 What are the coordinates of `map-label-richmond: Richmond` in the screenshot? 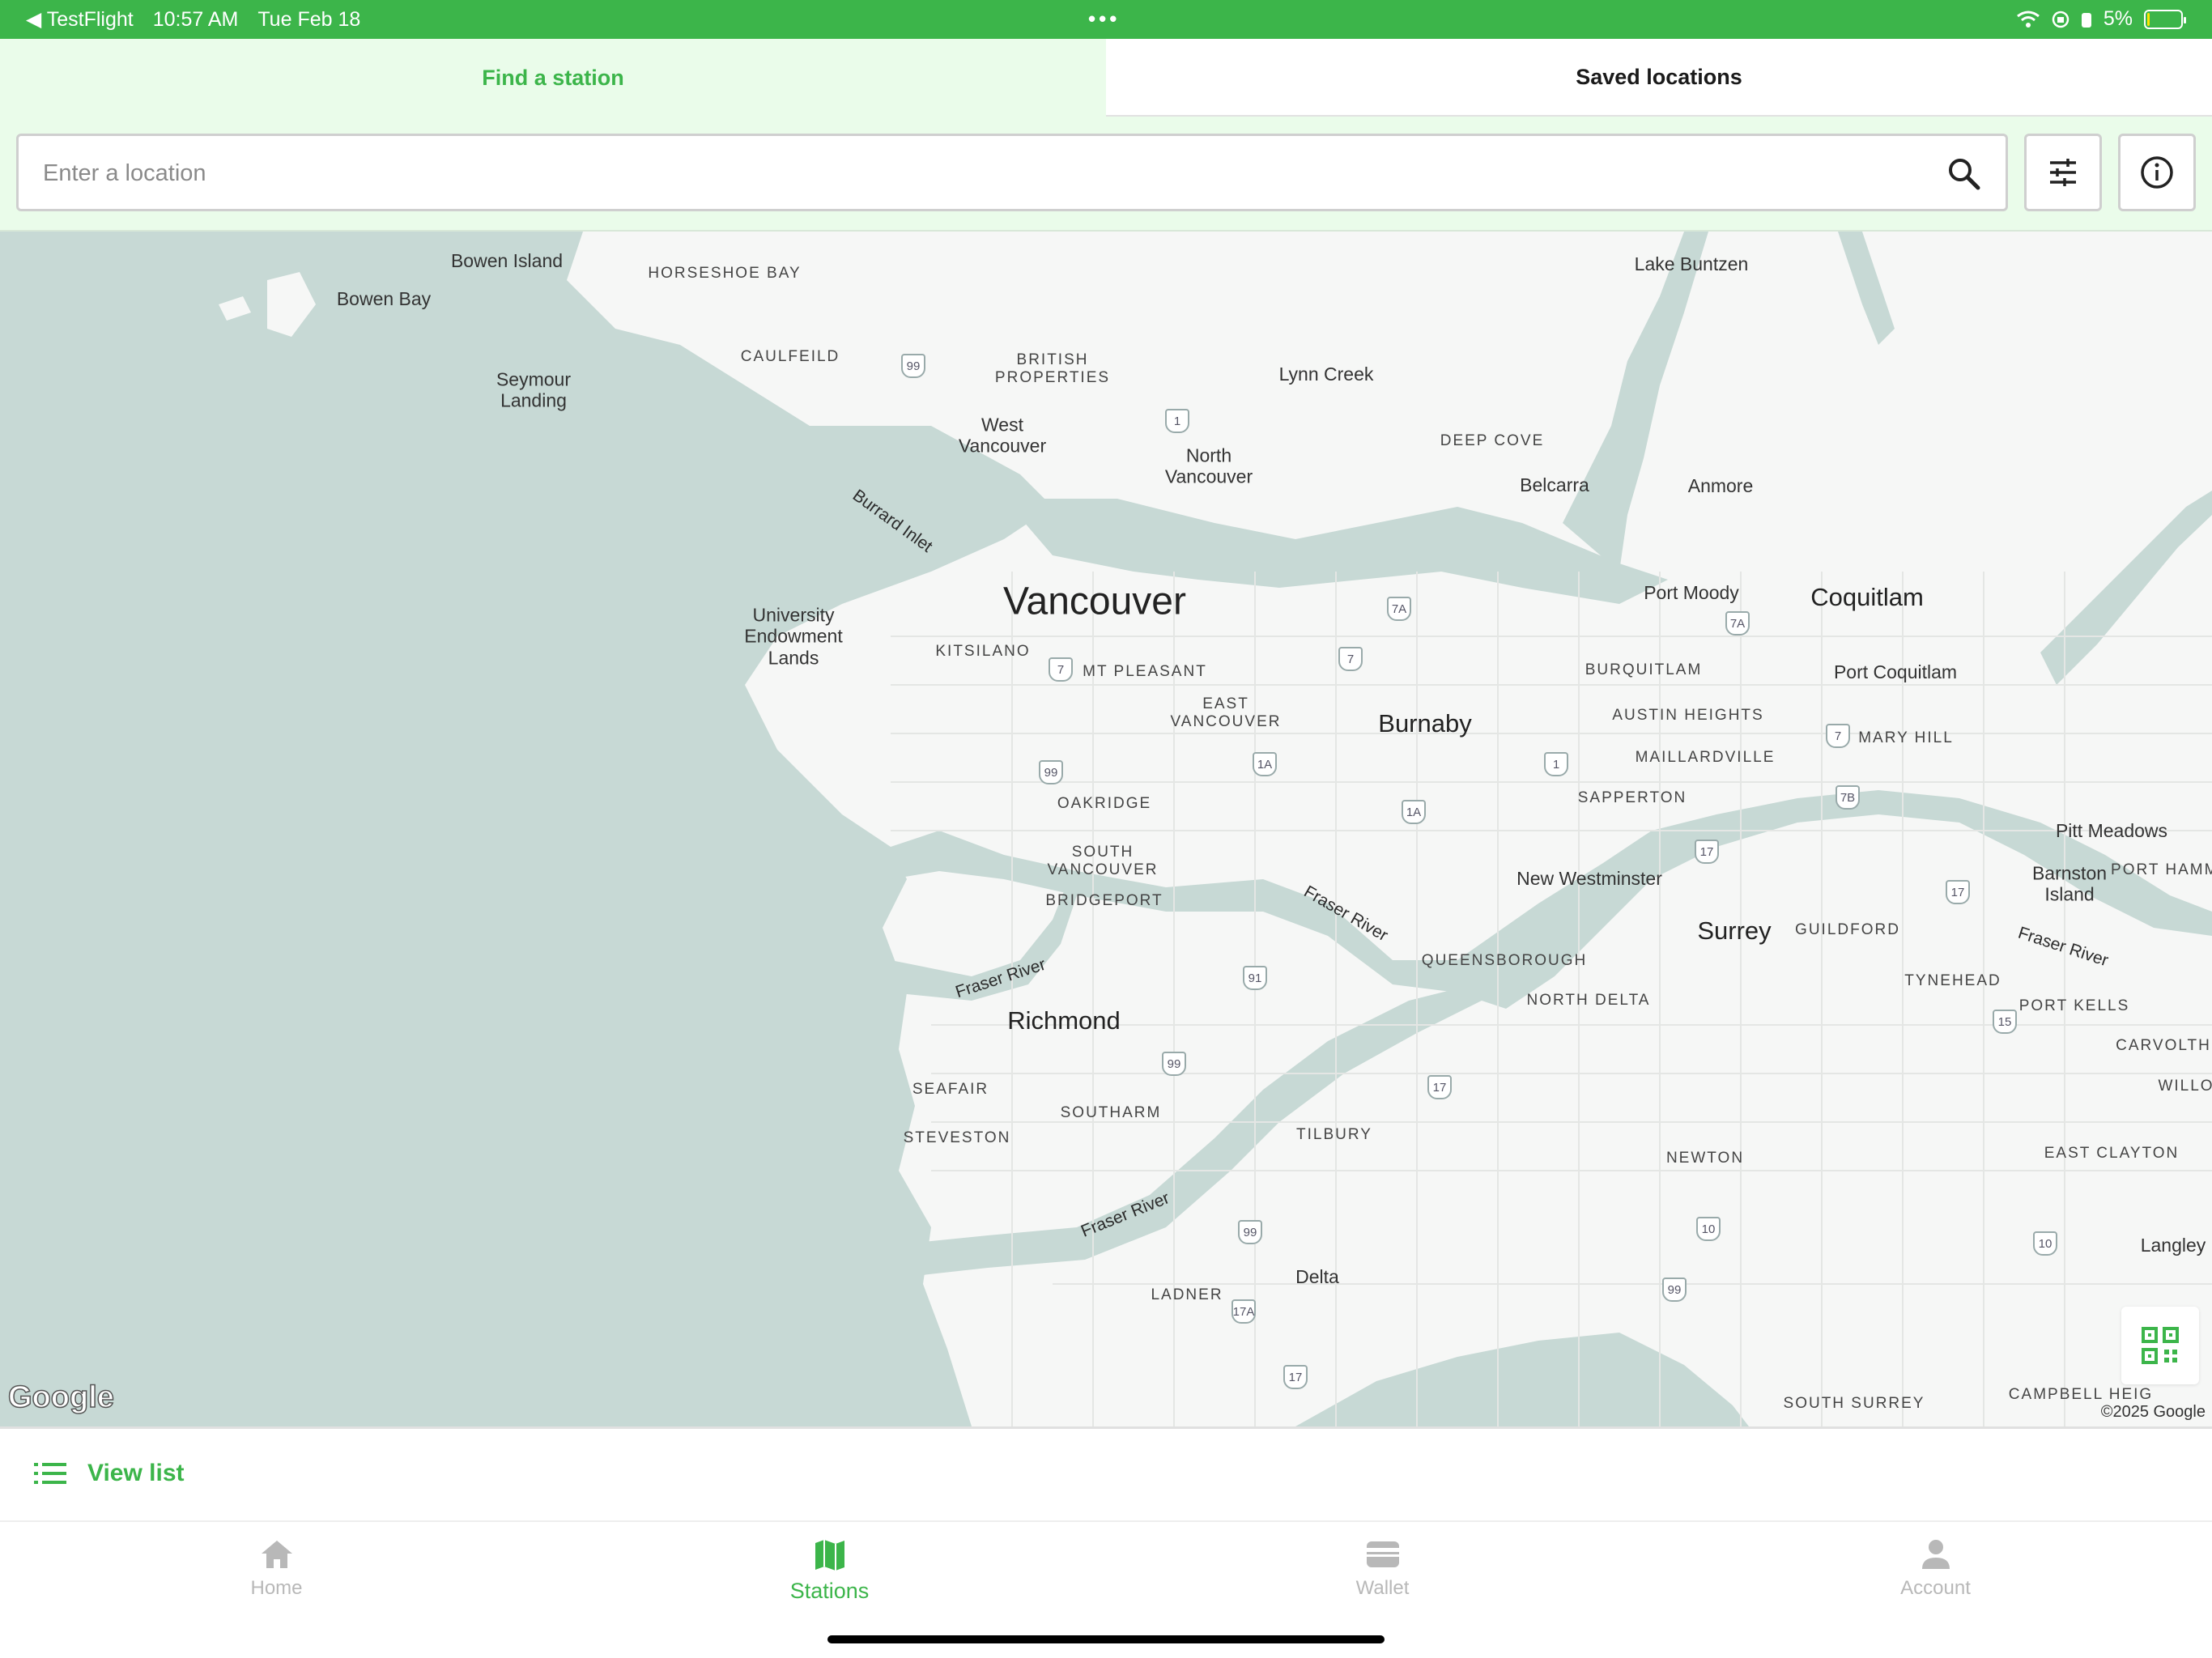 It's located at (1064, 1020).